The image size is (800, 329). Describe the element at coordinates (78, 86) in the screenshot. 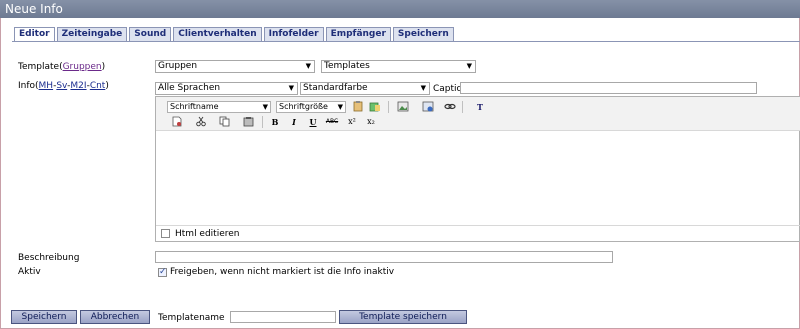

I see `m2i-link: M2I` at that location.